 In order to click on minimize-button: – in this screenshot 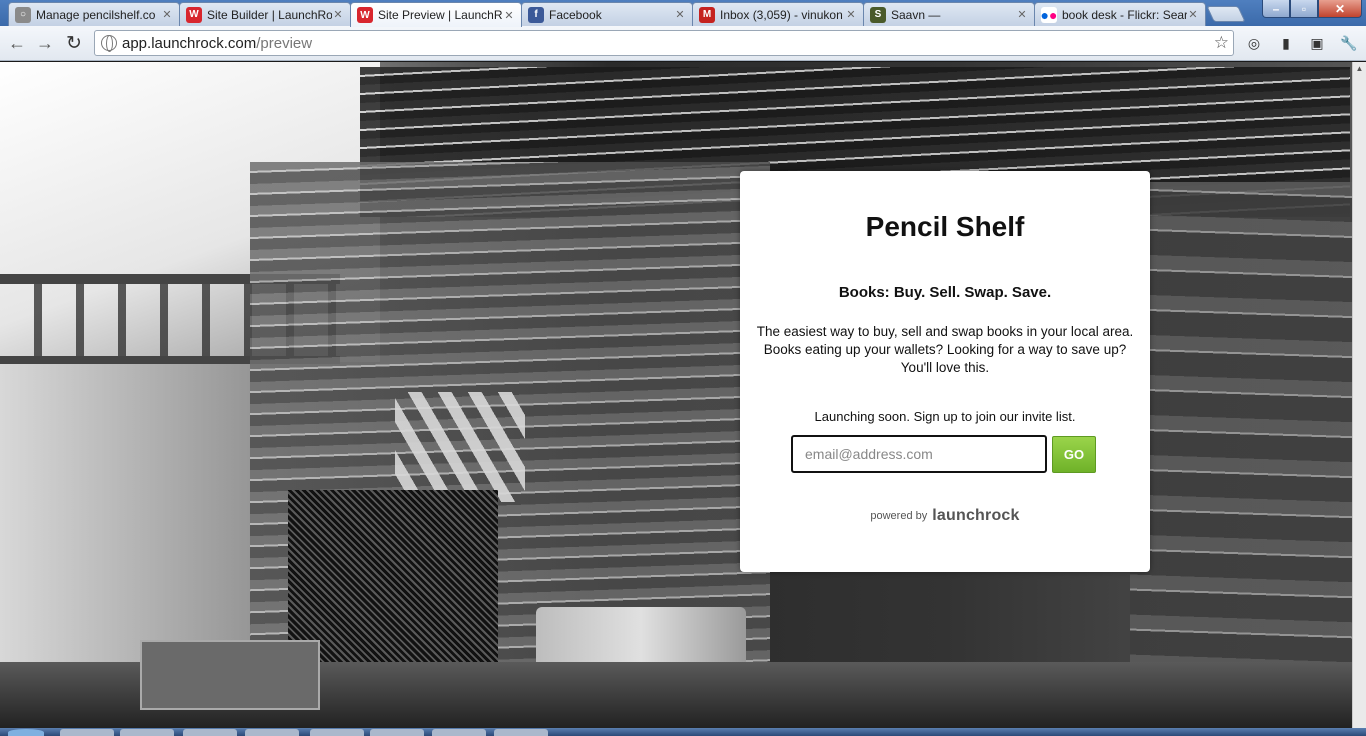, I will do `click(1276, 9)`.